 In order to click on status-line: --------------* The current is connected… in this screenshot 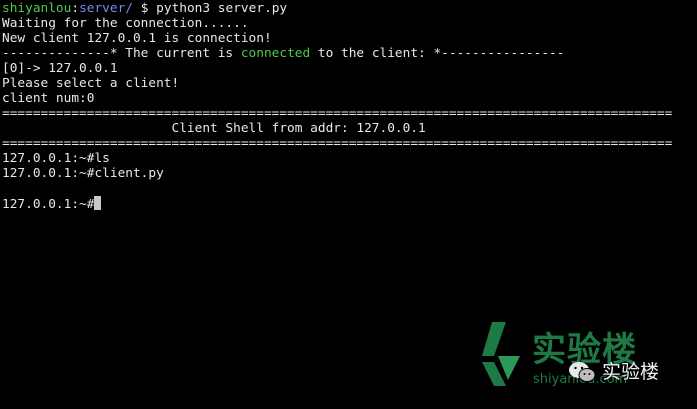, I will do `click(283, 53)`.